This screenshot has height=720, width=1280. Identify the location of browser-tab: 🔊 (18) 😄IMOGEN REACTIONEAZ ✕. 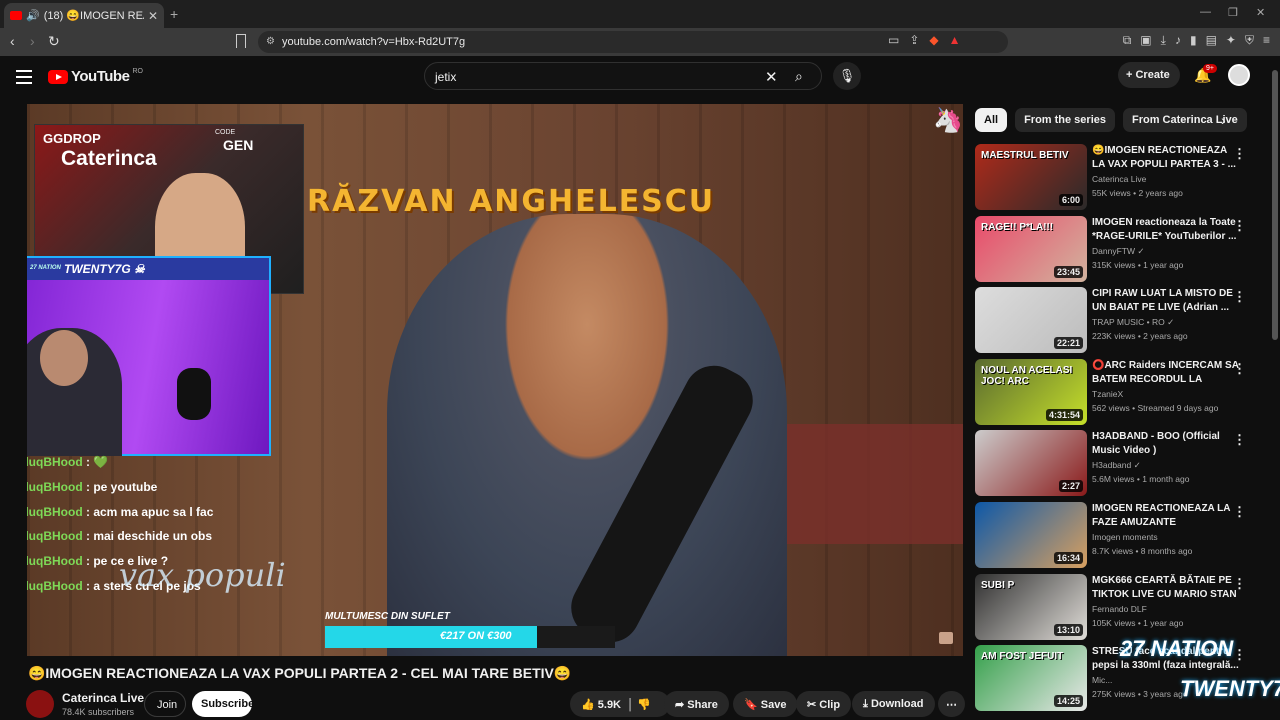
(84, 15).